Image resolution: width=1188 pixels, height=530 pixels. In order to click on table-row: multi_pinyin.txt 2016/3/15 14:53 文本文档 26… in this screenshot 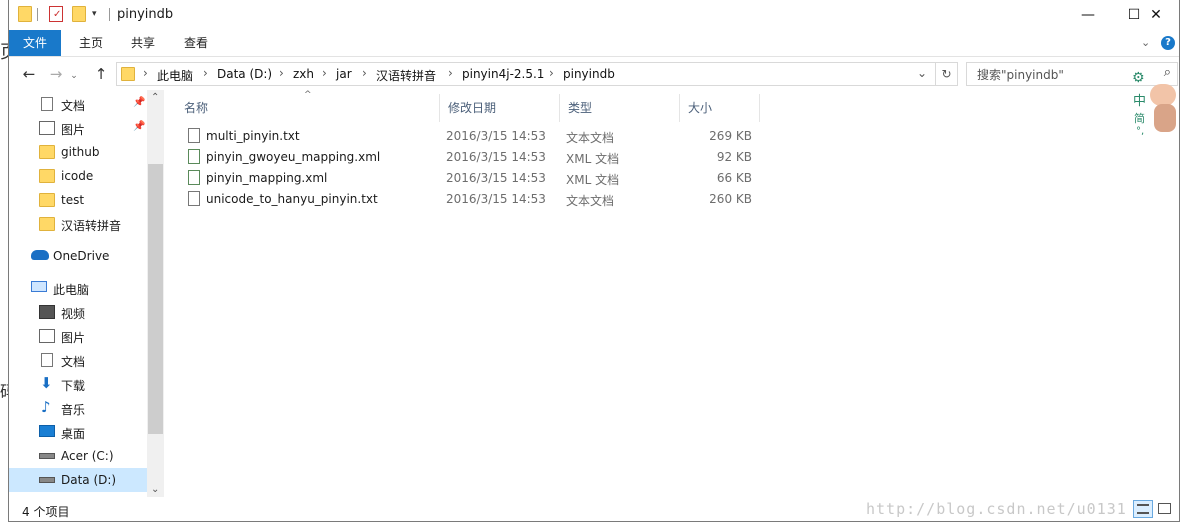, I will do `click(471, 136)`.